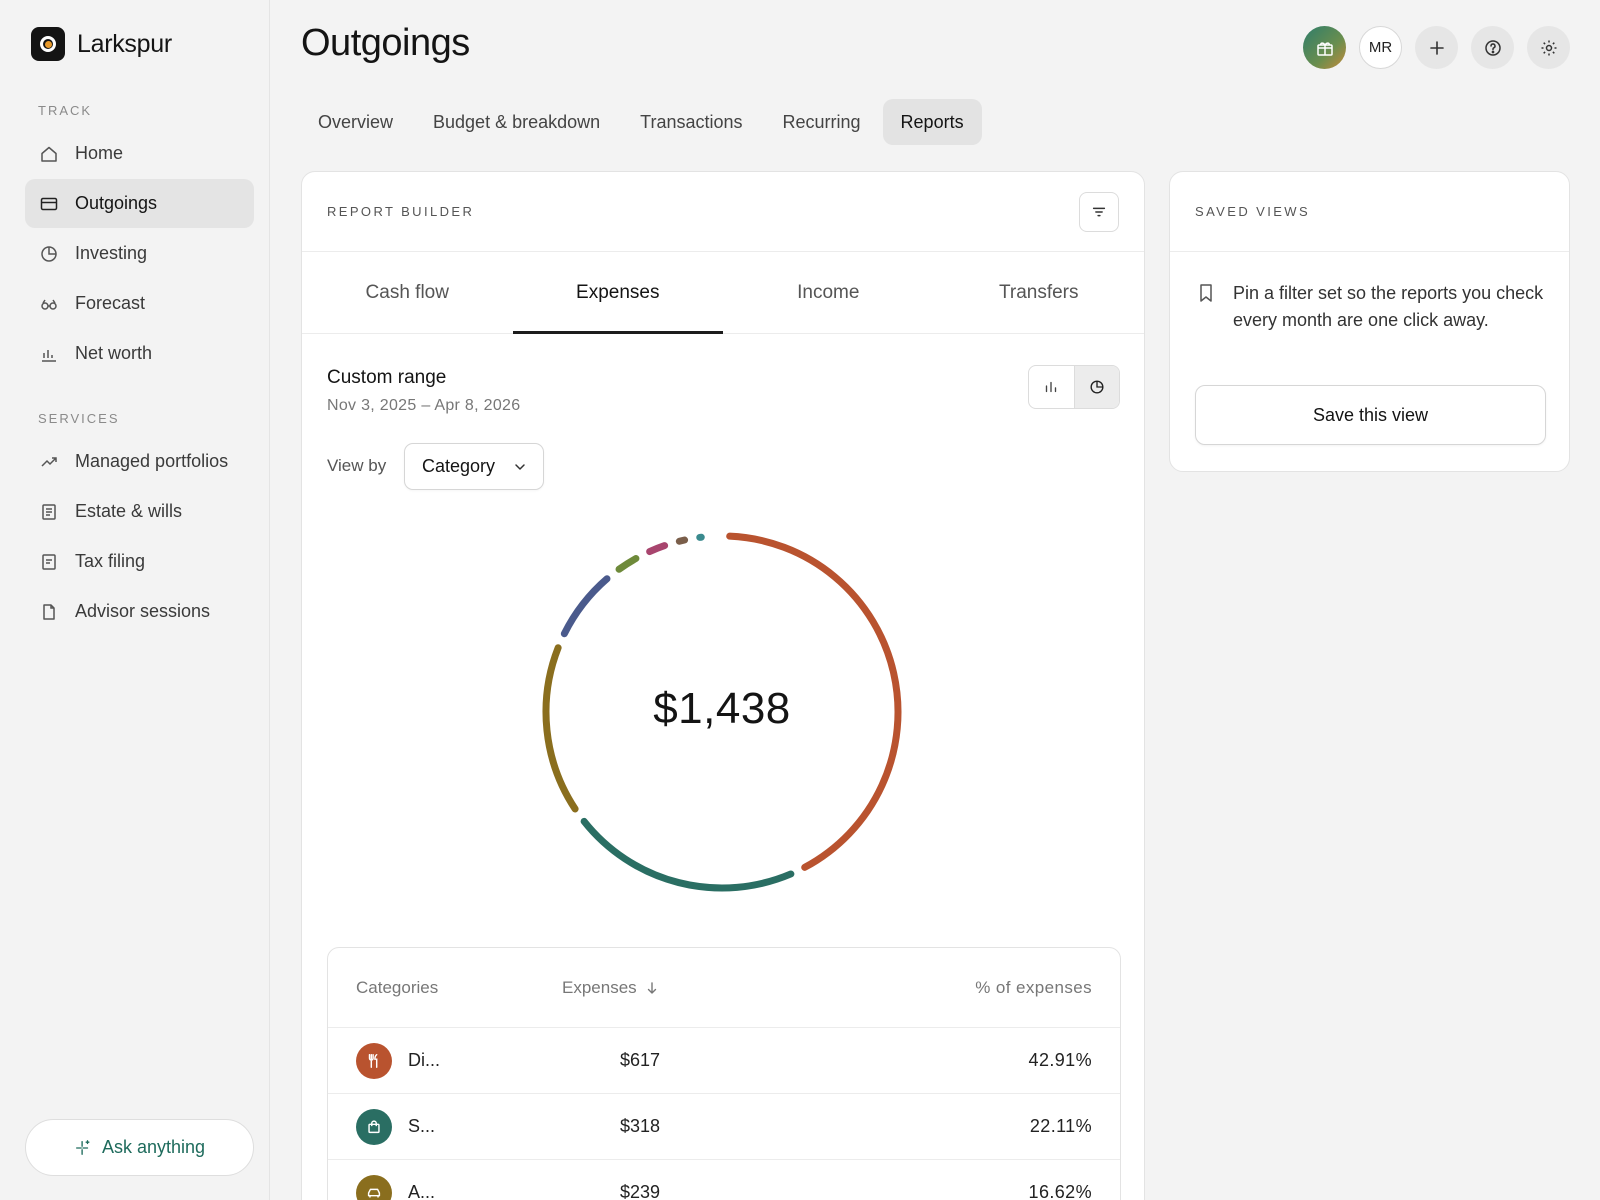 This screenshot has width=1600, height=1200. Describe the element at coordinates (385, 43) in the screenshot. I see `page-title: Outgoings` at that location.